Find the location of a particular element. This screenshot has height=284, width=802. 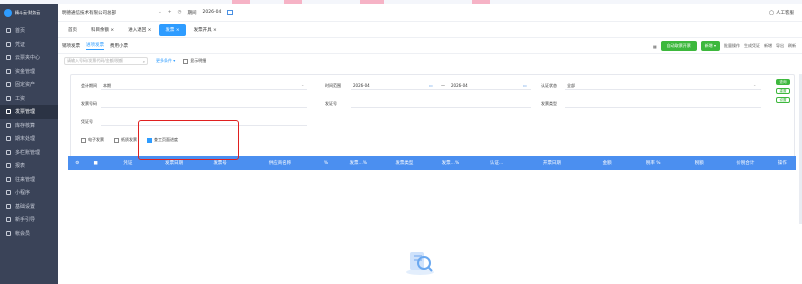

date-range-label: 时间范围 is located at coordinates (333, 85).